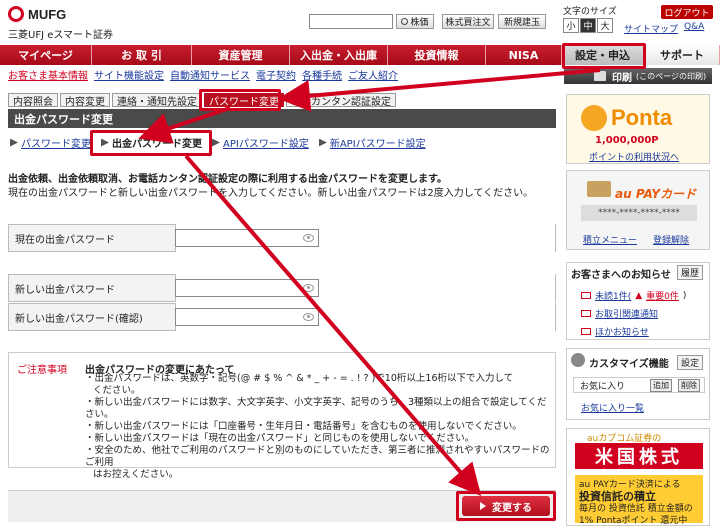  What do you see at coordinates (578, 360) in the screenshot?
I see `gear-icon` at bounding box center [578, 360].